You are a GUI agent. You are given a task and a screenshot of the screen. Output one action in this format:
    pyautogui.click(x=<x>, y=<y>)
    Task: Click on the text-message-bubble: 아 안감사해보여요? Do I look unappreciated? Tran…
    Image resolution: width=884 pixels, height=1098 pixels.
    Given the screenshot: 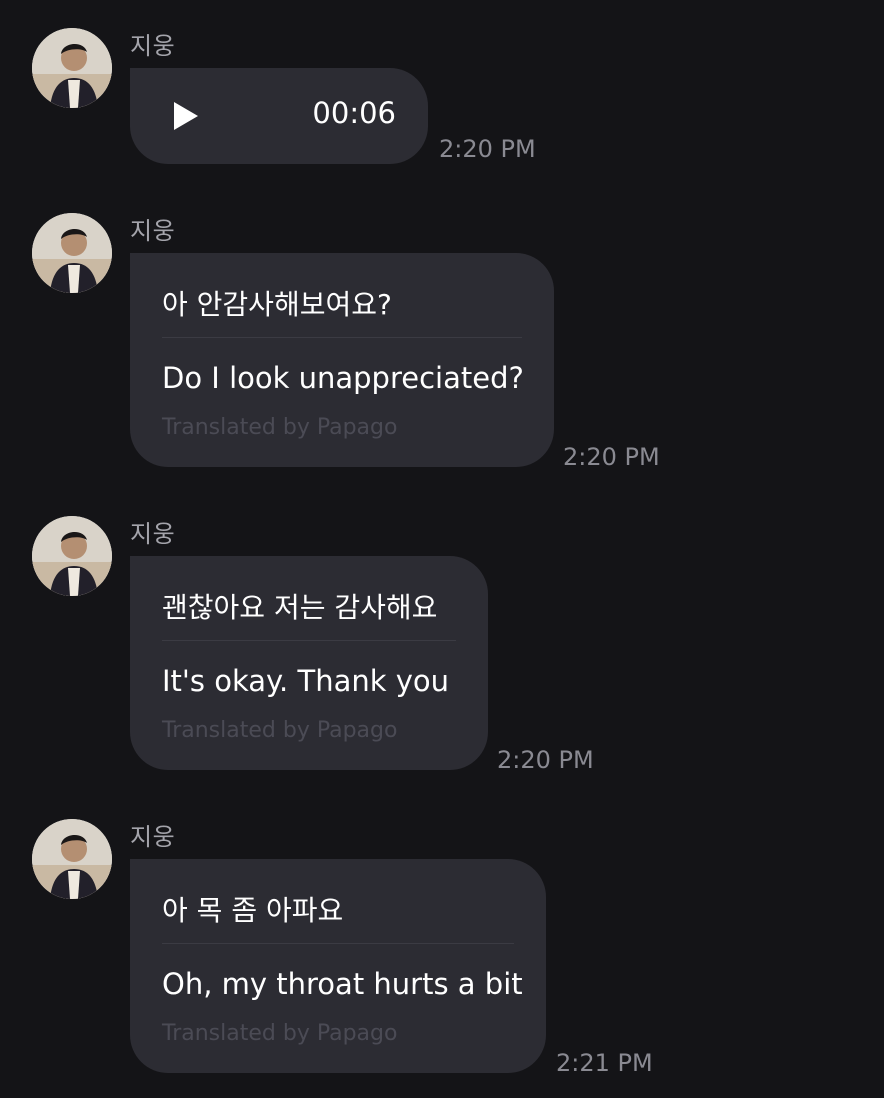 What is the action you would take?
    pyautogui.click(x=342, y=360)
    